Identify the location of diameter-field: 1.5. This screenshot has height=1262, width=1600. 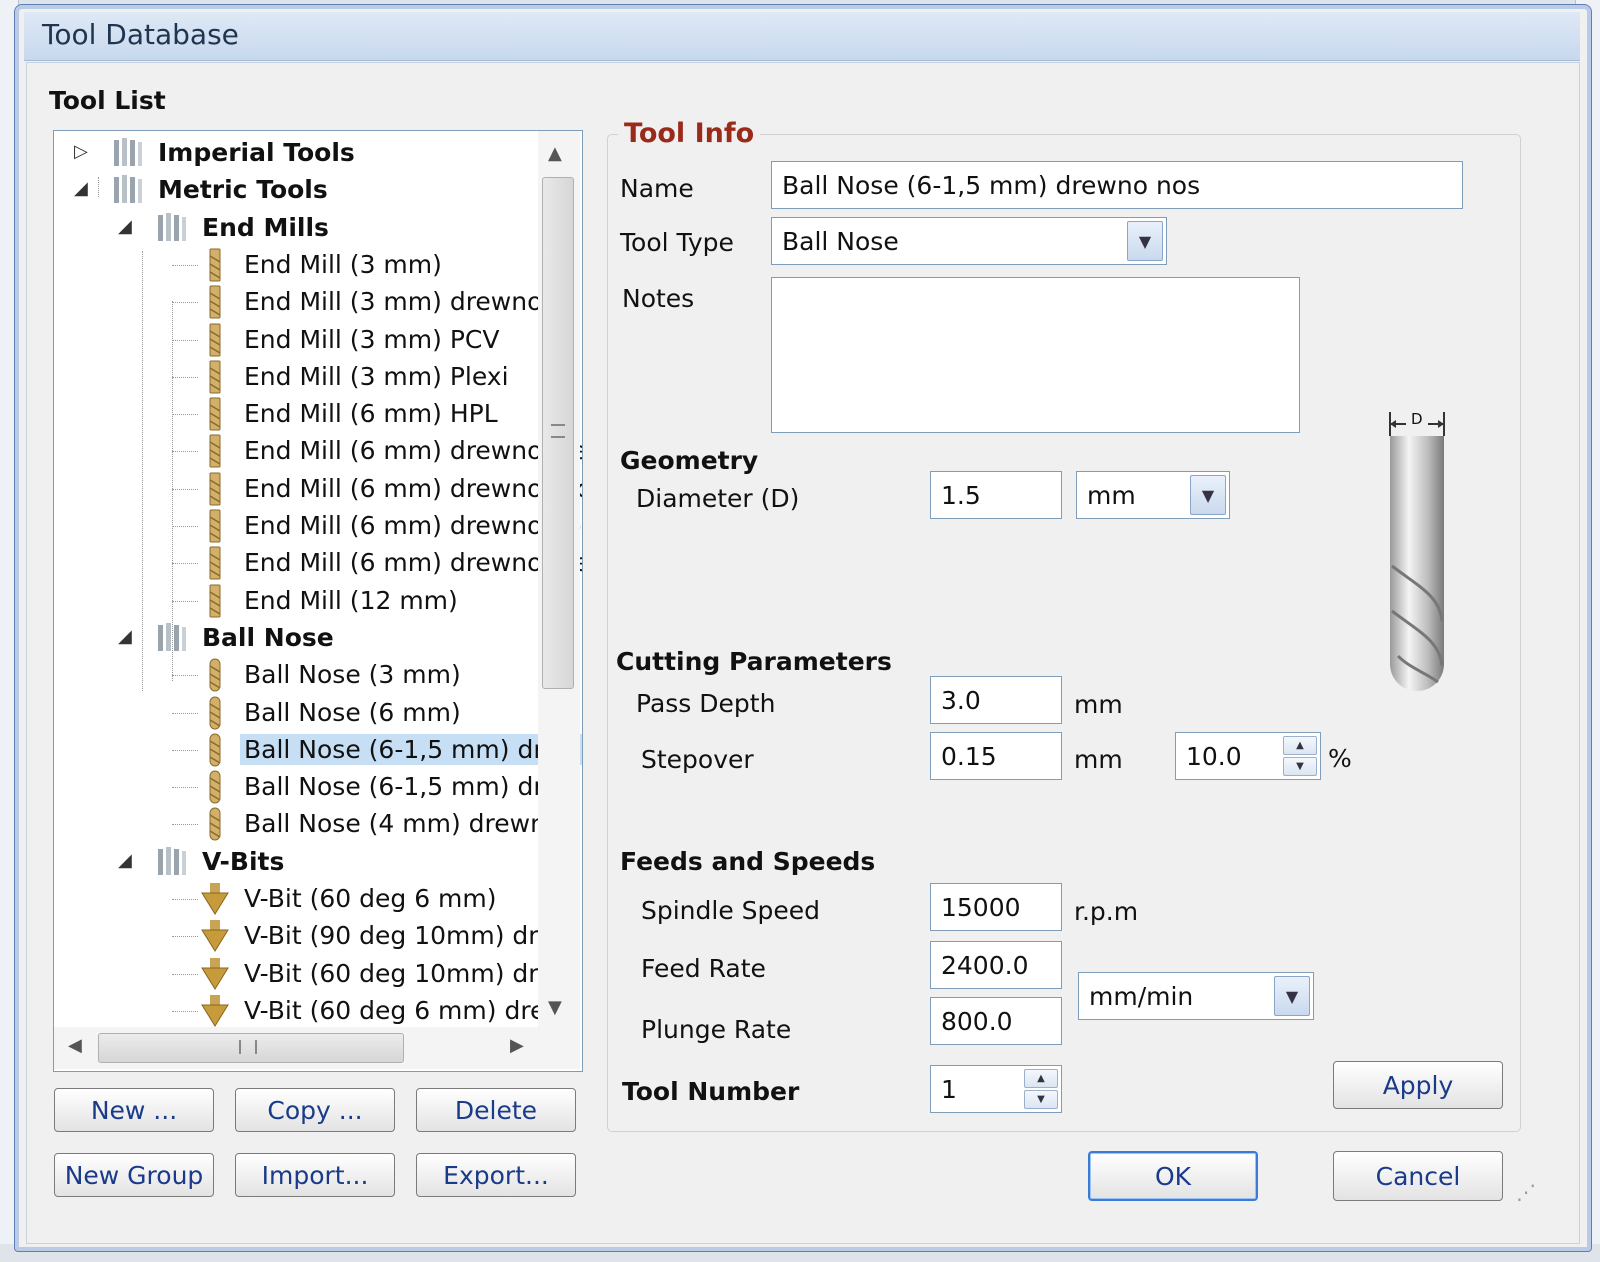
(996, 495).